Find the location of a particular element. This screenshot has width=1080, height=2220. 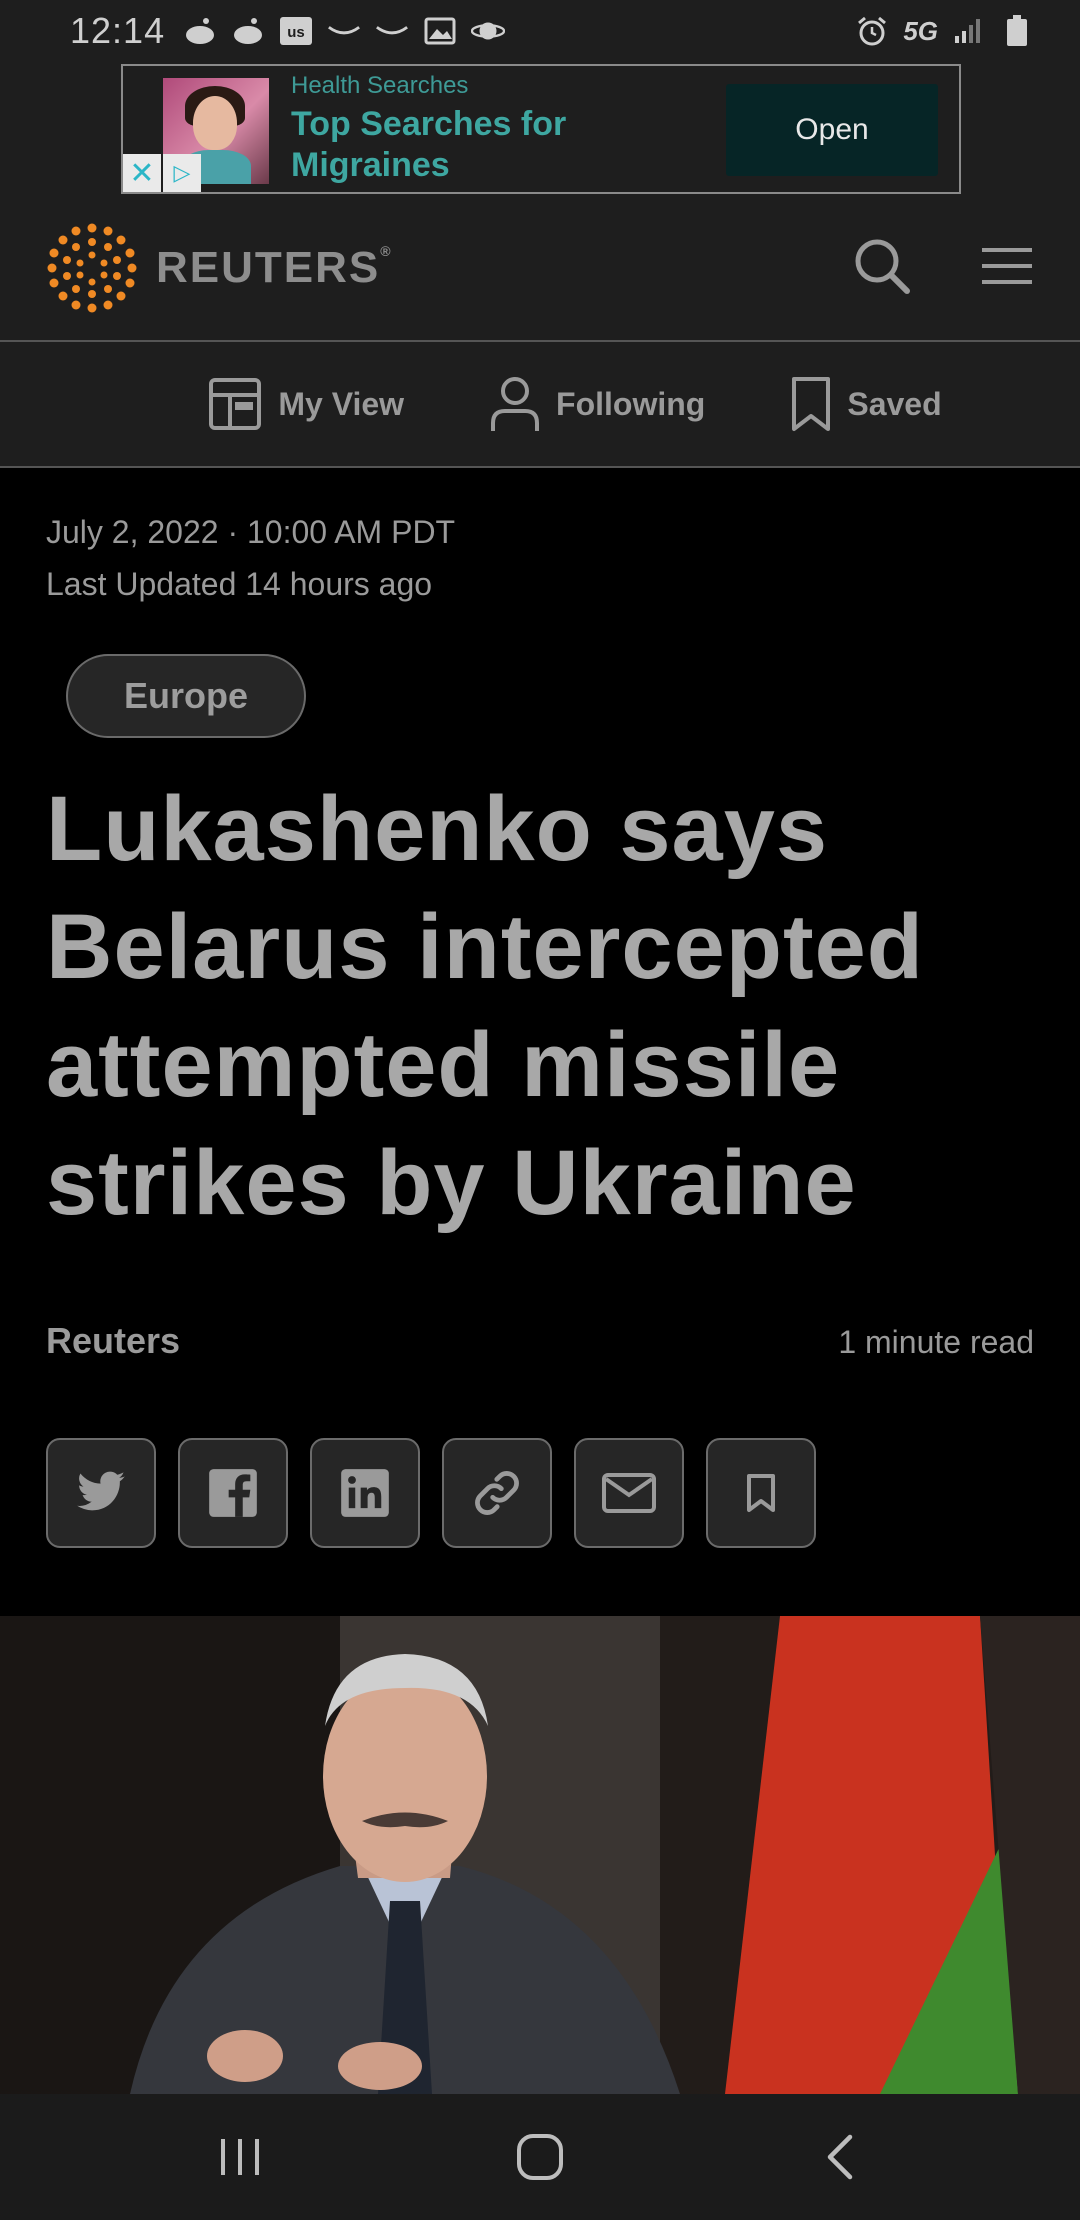

status-bar: 12:14 us 5G is located at coordinates (540, 31).